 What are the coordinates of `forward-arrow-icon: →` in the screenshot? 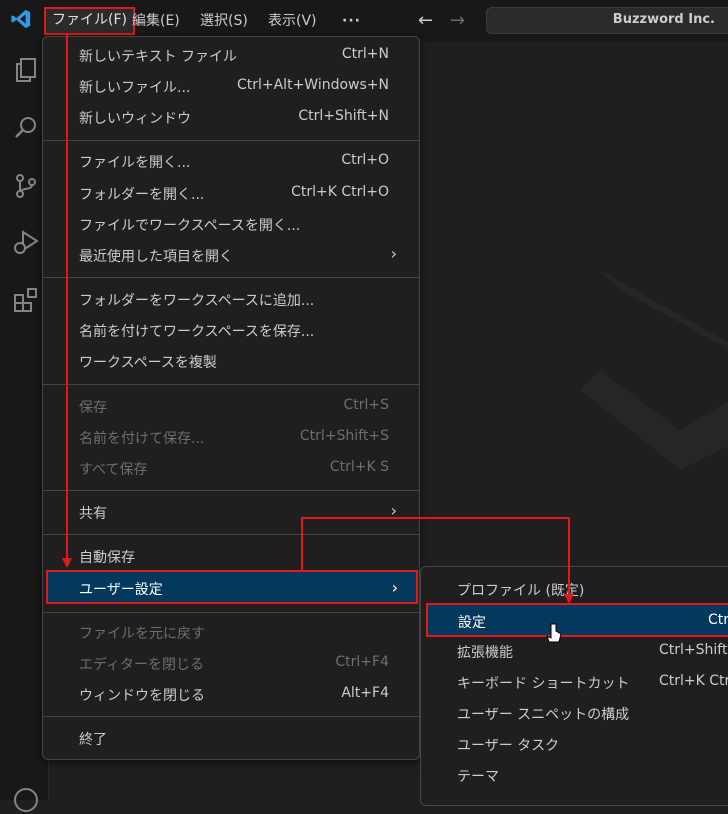 It's located at (457, 20).